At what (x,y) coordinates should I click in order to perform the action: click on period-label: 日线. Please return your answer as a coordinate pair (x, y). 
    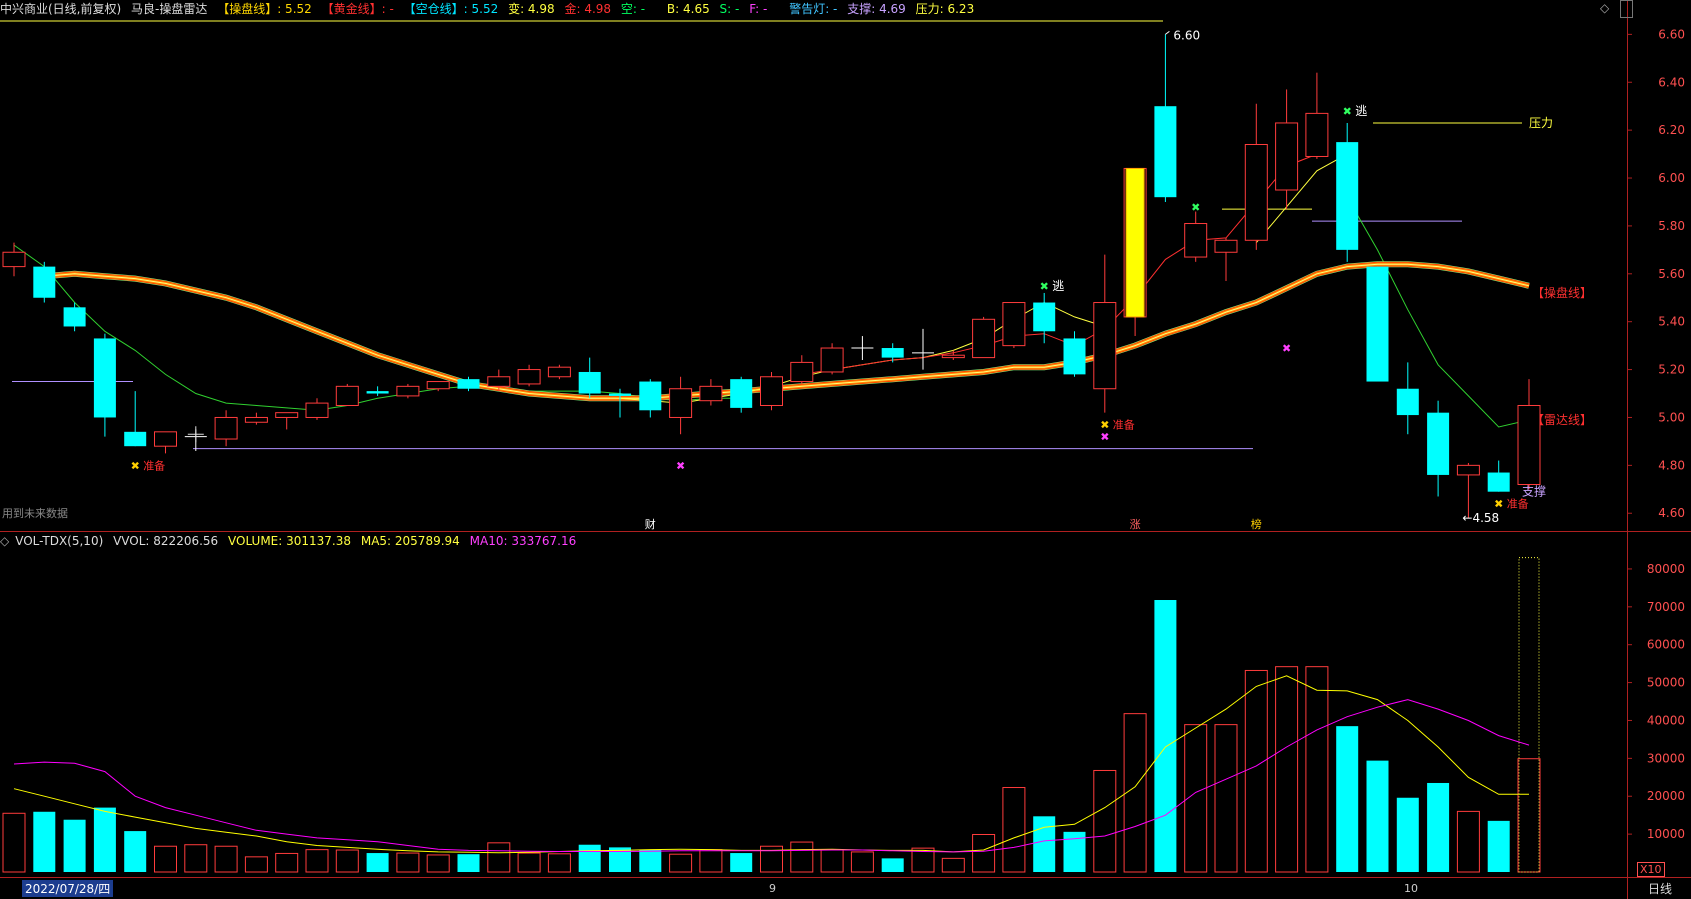
    Looking at the image, I should click on (1660, 888).